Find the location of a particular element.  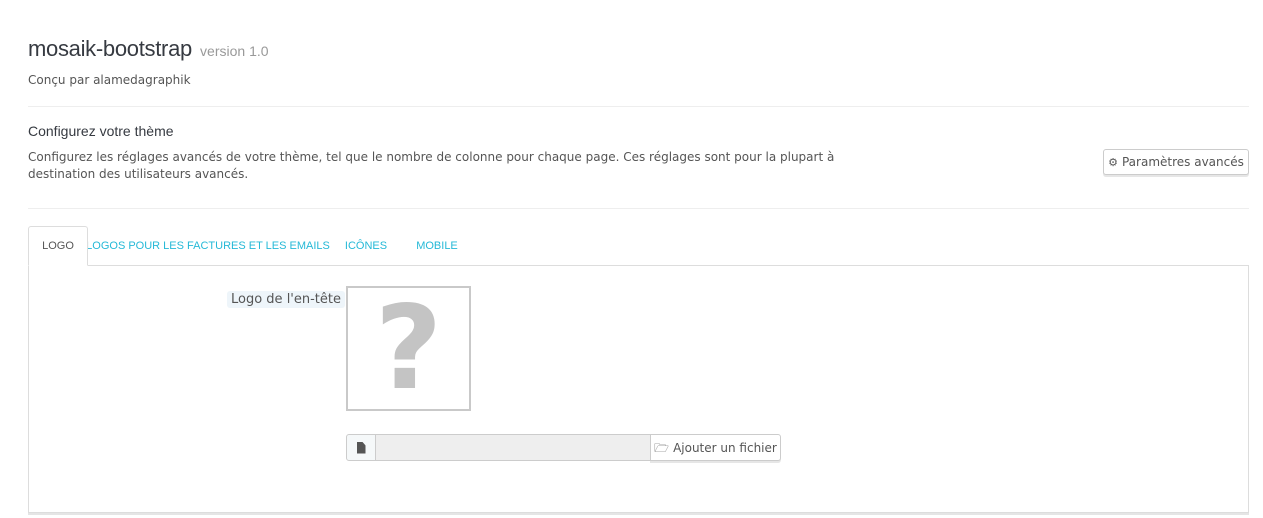

advanced-settings-button: ⚙ Paramètres avancés is located at coordinates (1176, 162).